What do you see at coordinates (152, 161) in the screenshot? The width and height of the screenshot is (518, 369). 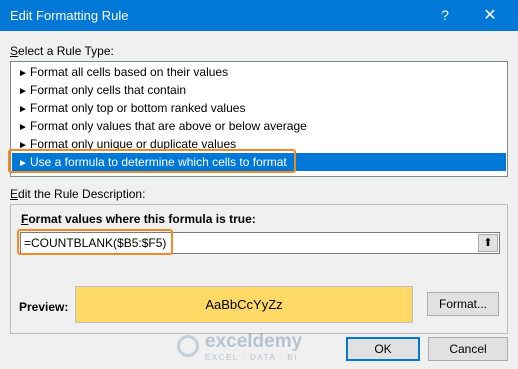 I see `highlight-box-rule` at bounding box center [152, 161].